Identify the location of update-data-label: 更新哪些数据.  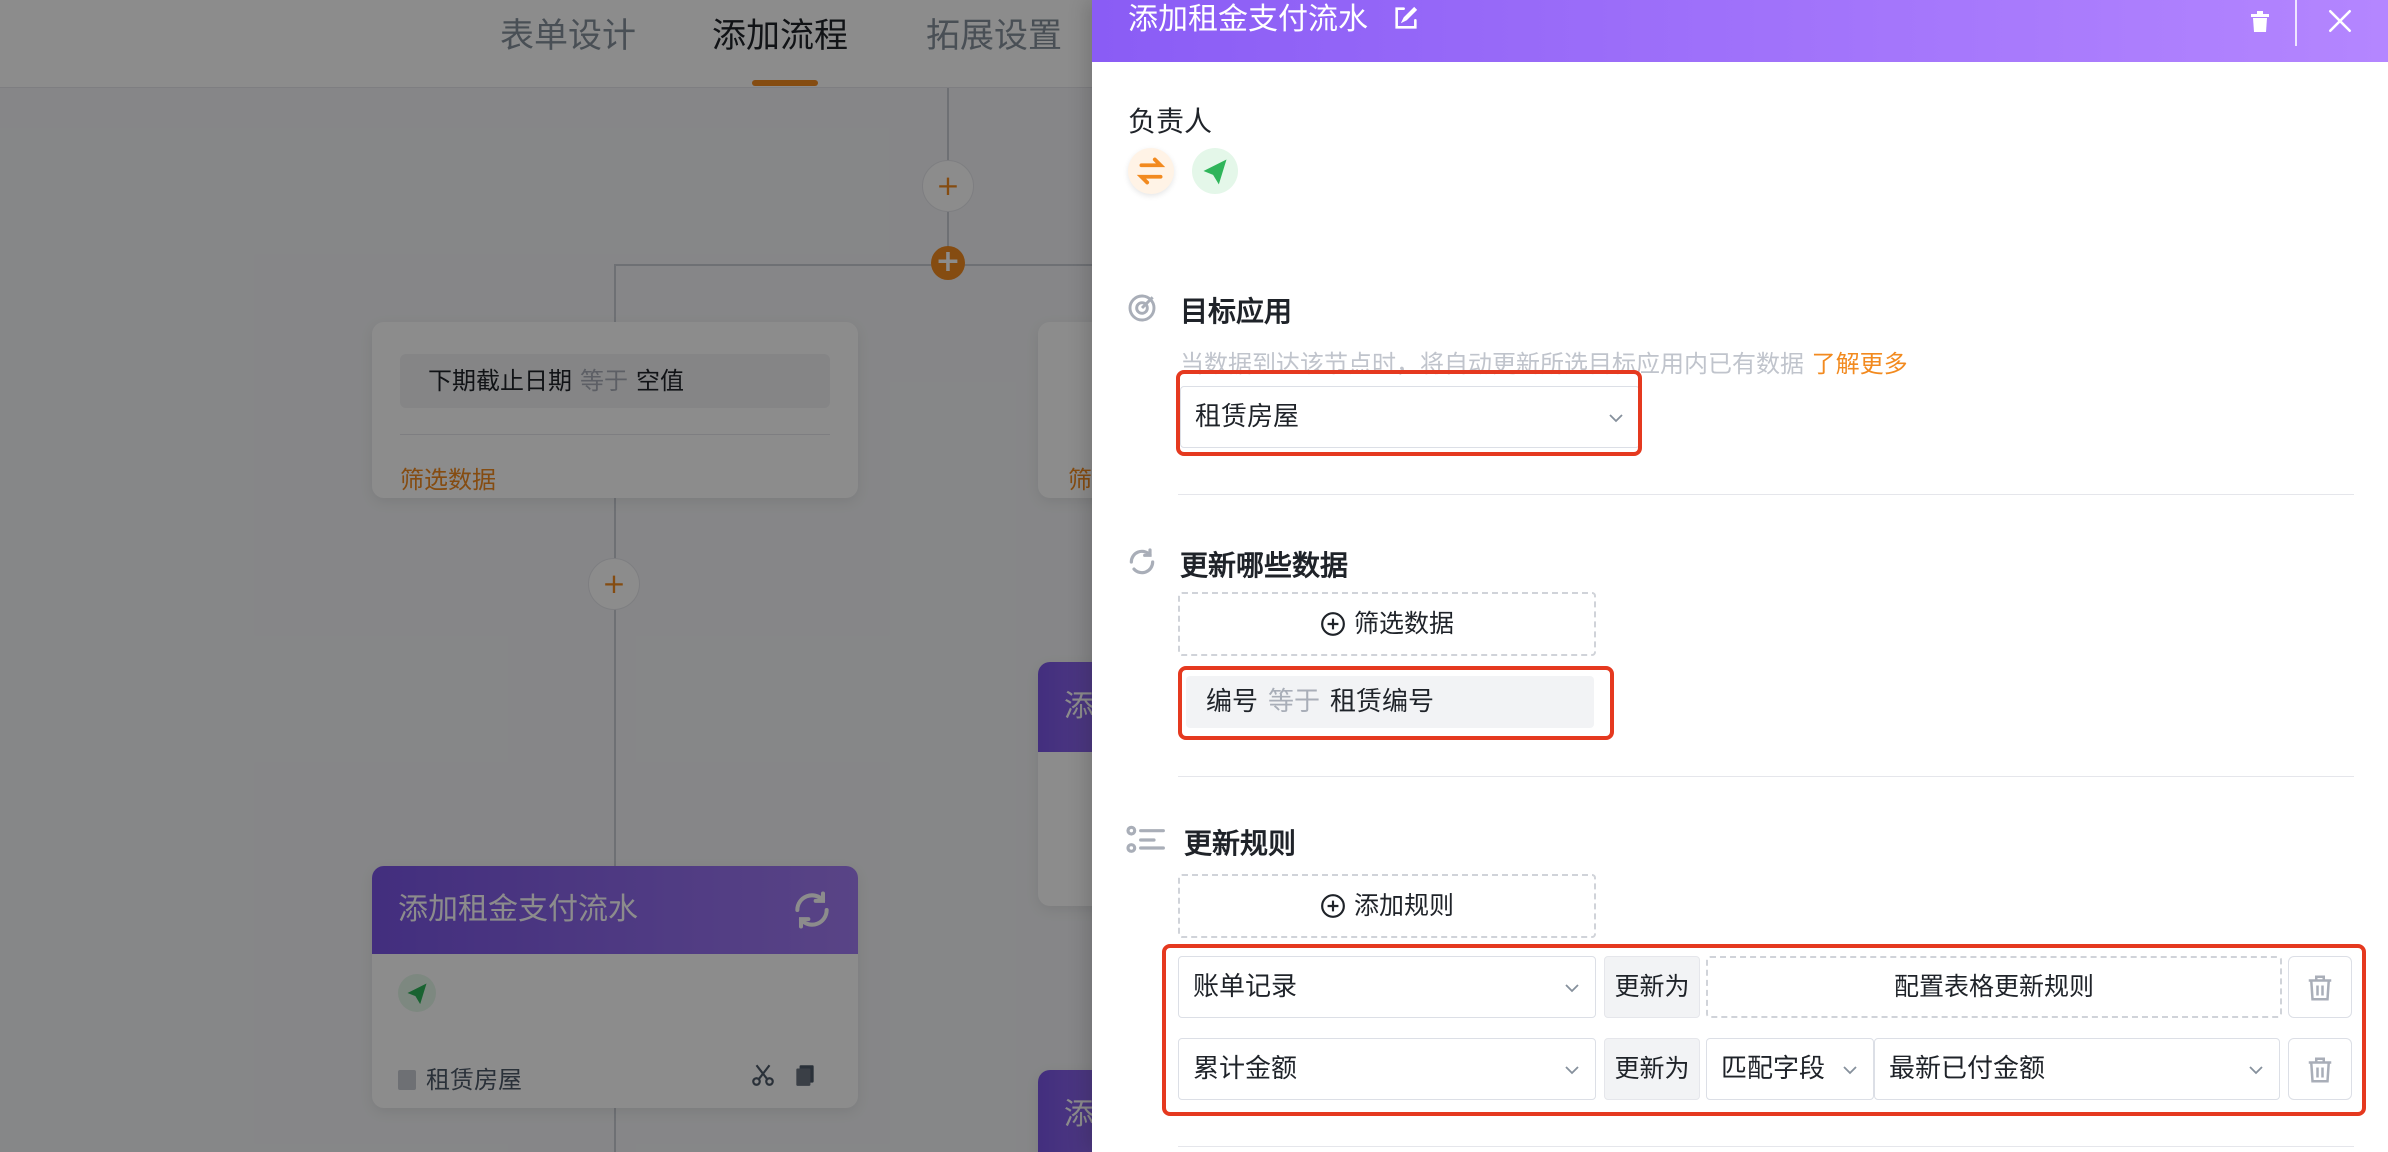
(1264, 565).